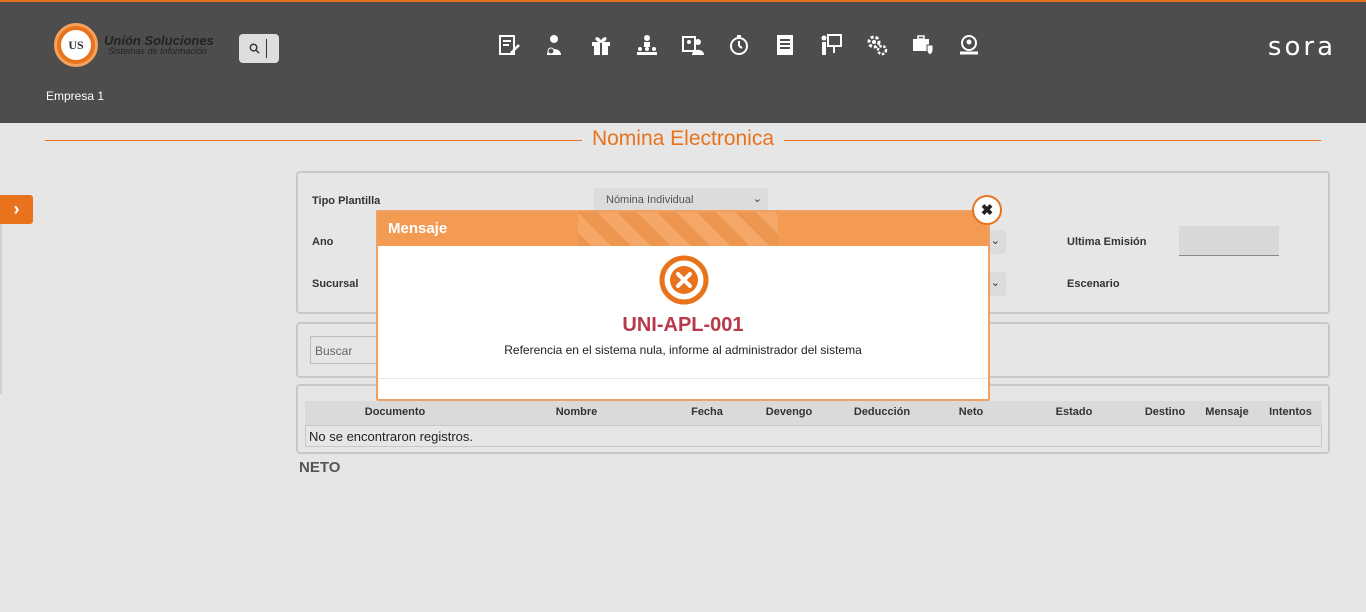 The width and height of the screenshot is (1366, 612). I want to click on contacts-icon, so click(693, 45).